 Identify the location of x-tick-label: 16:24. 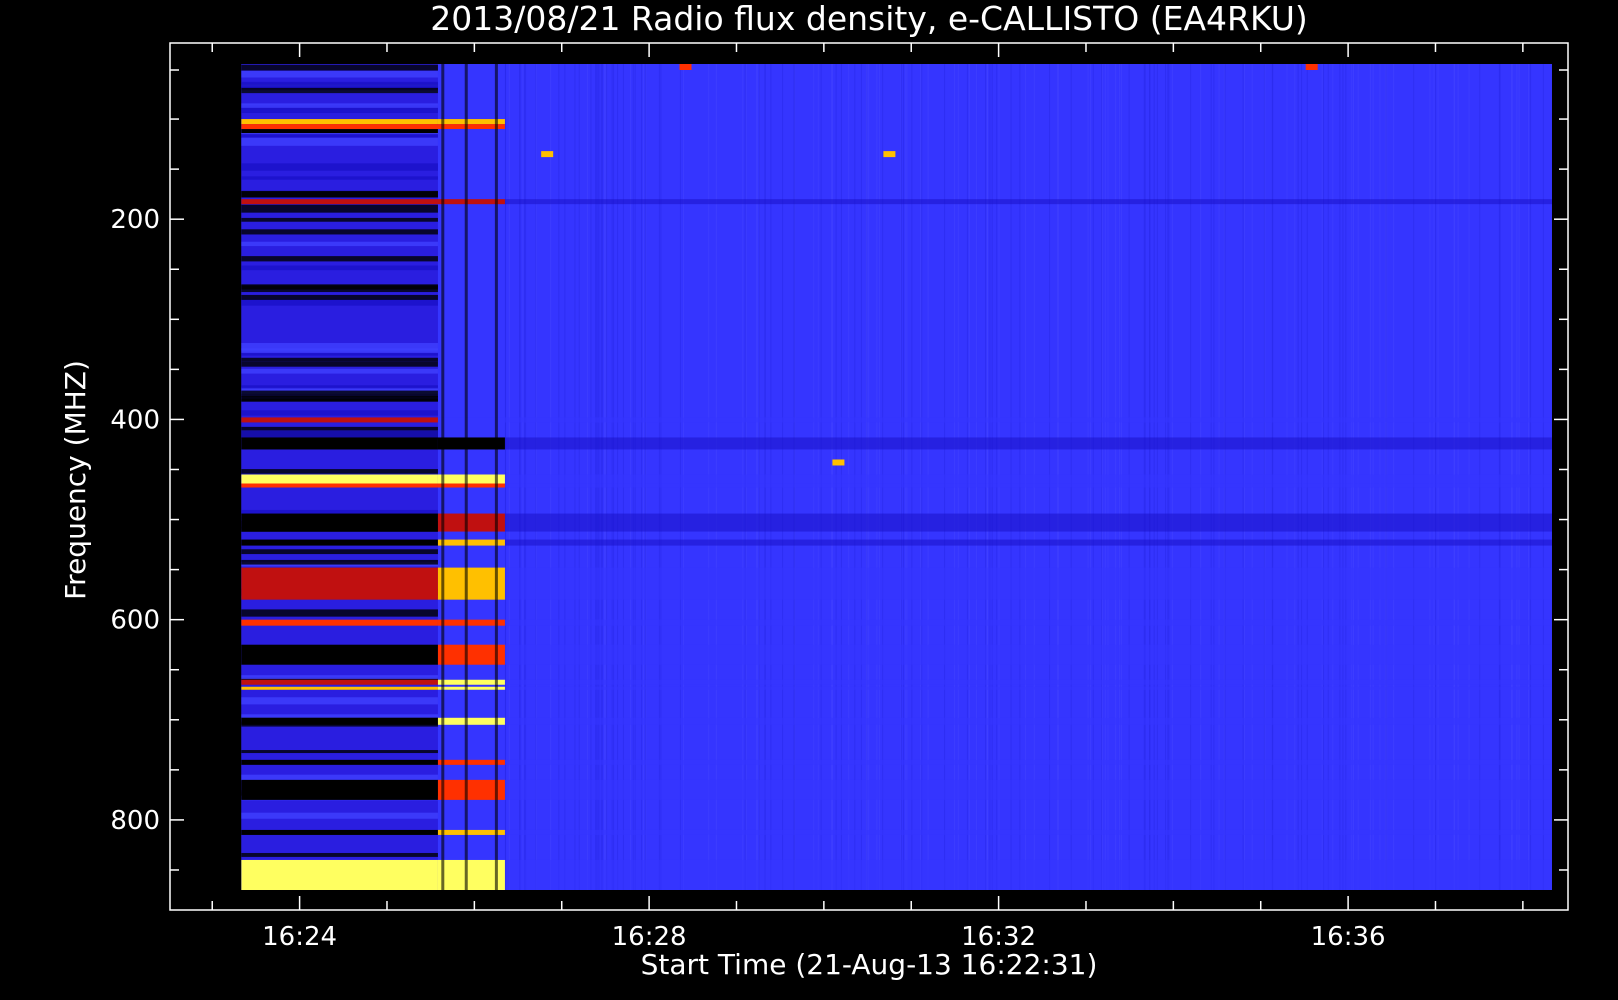
(299, 937).